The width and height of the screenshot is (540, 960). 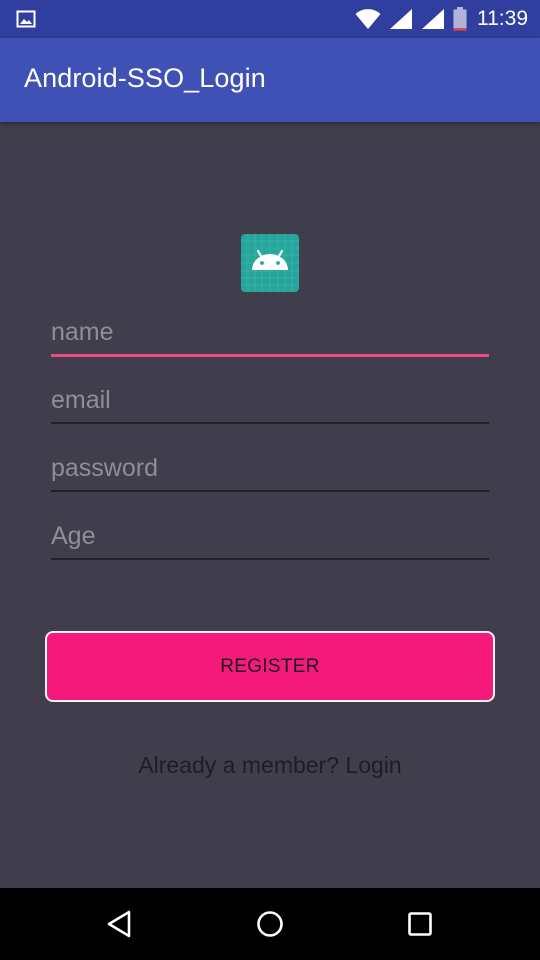 I want to click on battery-icon, so click(x=460, y=19).